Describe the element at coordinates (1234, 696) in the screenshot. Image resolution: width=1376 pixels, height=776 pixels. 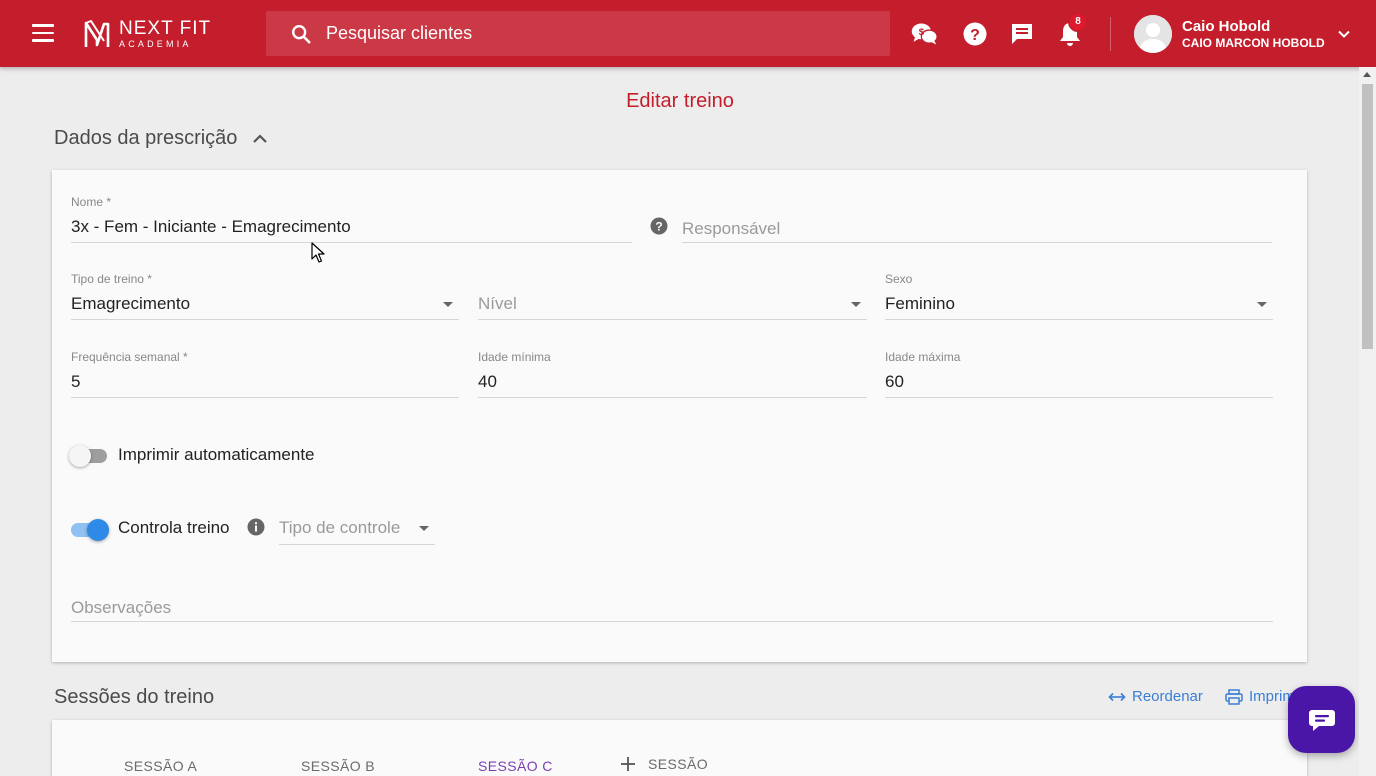
I see `printer-icon` at that location.